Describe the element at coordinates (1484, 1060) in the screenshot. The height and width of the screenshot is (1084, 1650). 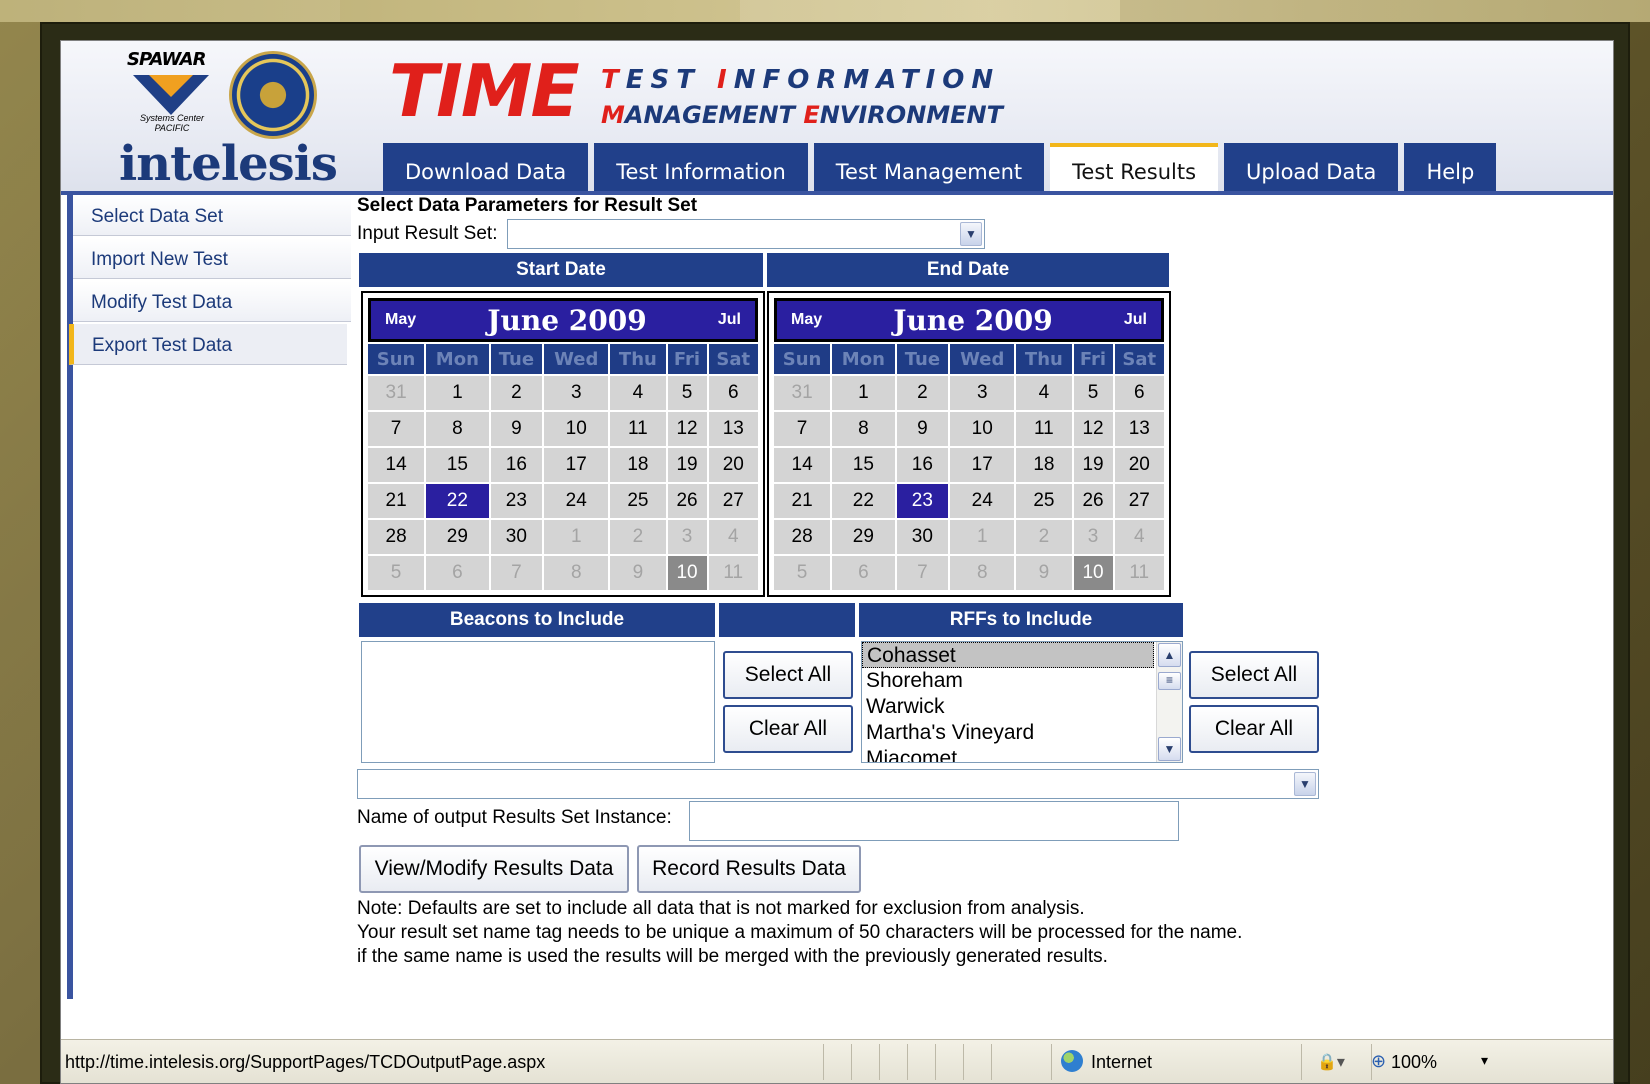
I see `zoom-dropdown-icon: ▾` at that location.